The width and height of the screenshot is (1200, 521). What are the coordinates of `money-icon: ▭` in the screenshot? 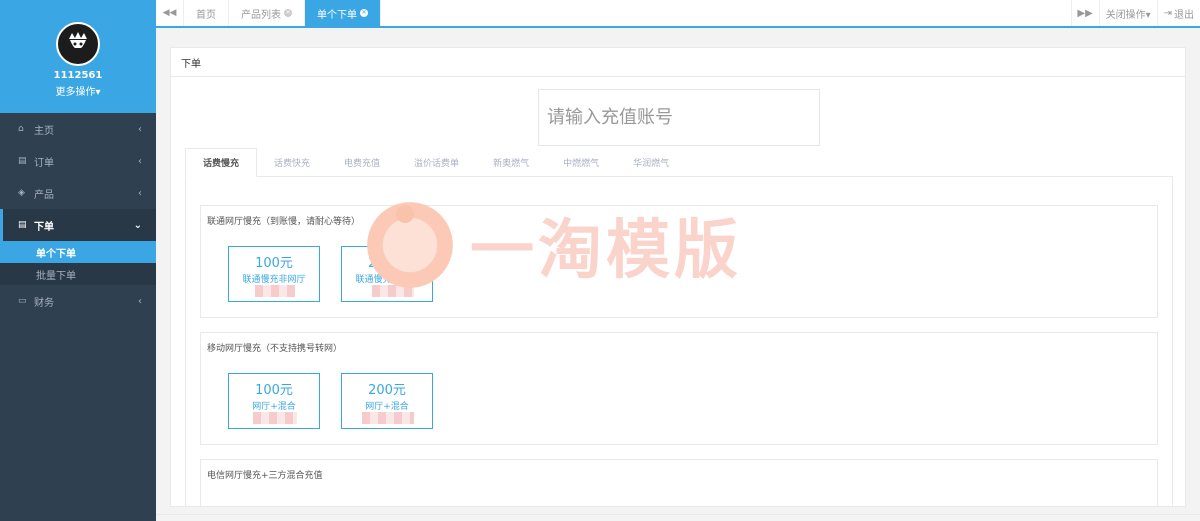 It's located at (22, 301).